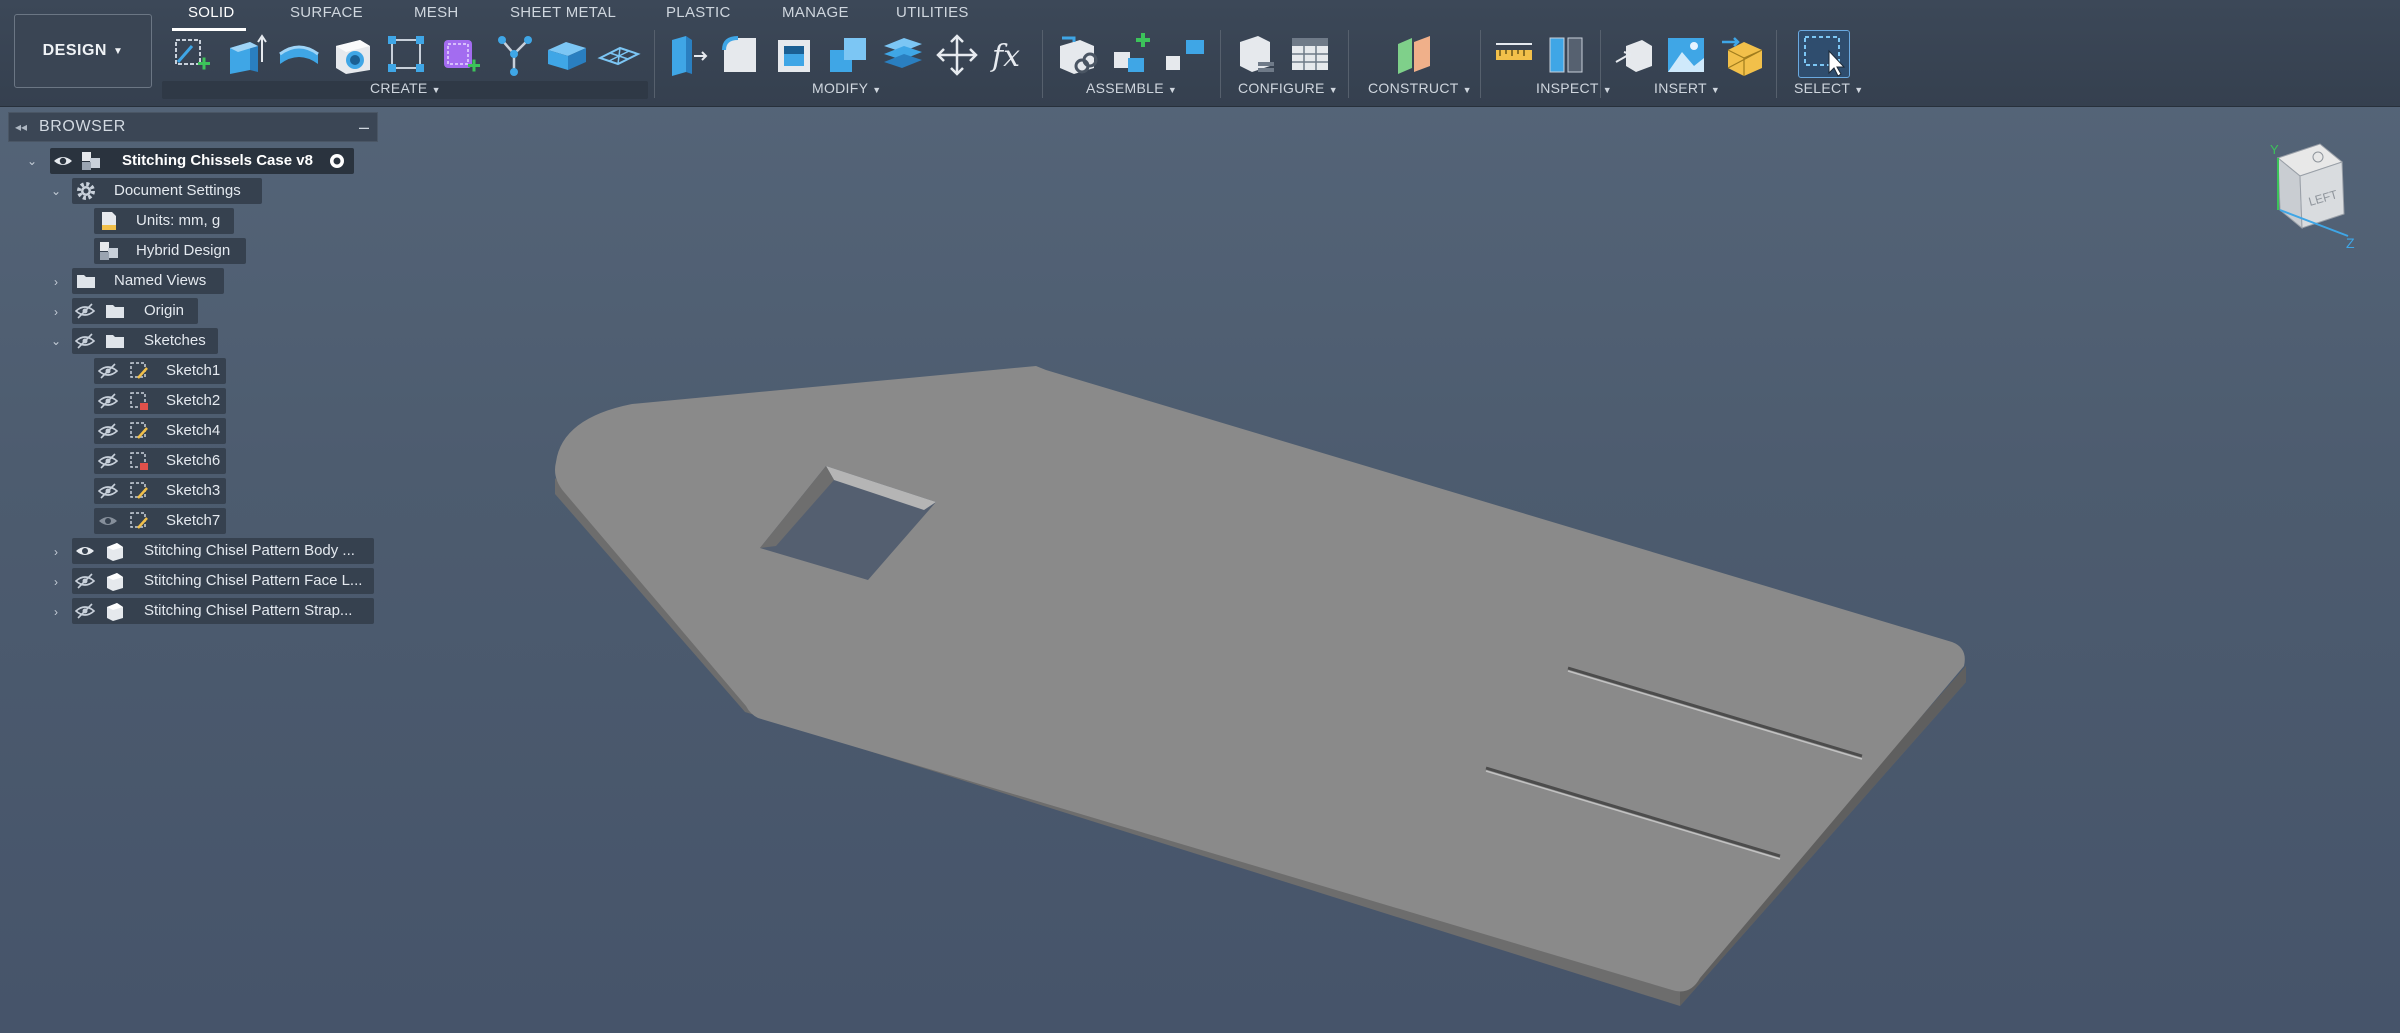  I want to click on viewcube-axis-z: Z, so click(2350, 243).